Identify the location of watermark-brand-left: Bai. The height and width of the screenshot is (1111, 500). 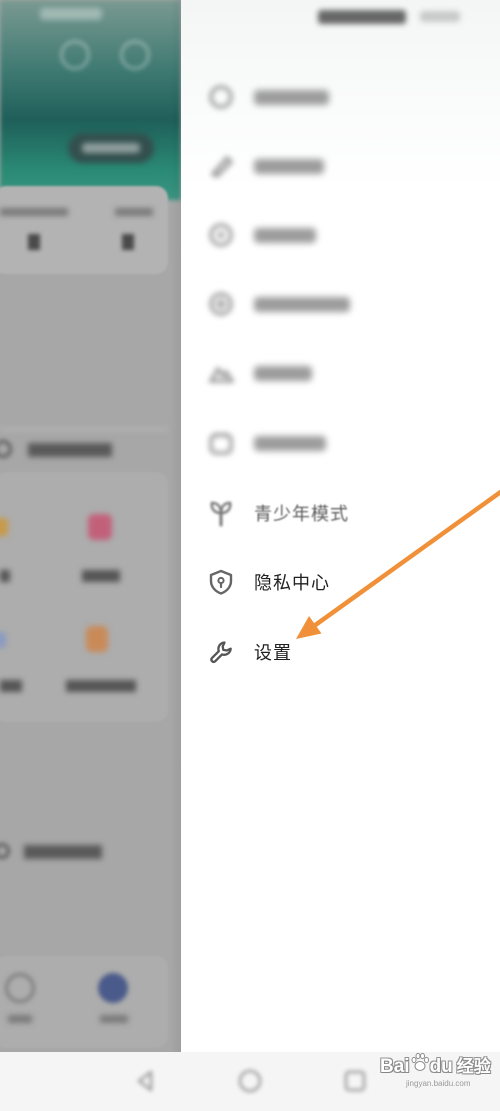
(395, 1066).